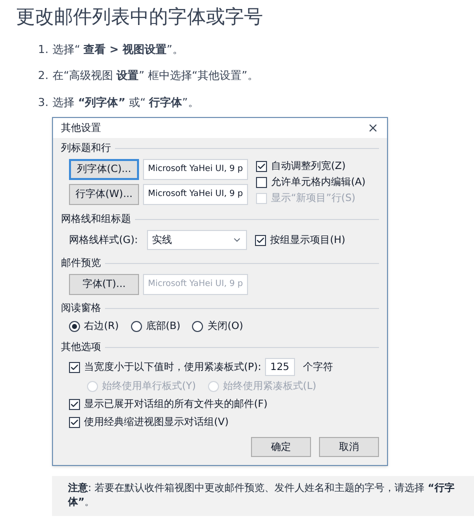  What do you see at coordinates (43, 76) in the screenshot?
I see `step-number: 2.` at bounding box center [43, 76].